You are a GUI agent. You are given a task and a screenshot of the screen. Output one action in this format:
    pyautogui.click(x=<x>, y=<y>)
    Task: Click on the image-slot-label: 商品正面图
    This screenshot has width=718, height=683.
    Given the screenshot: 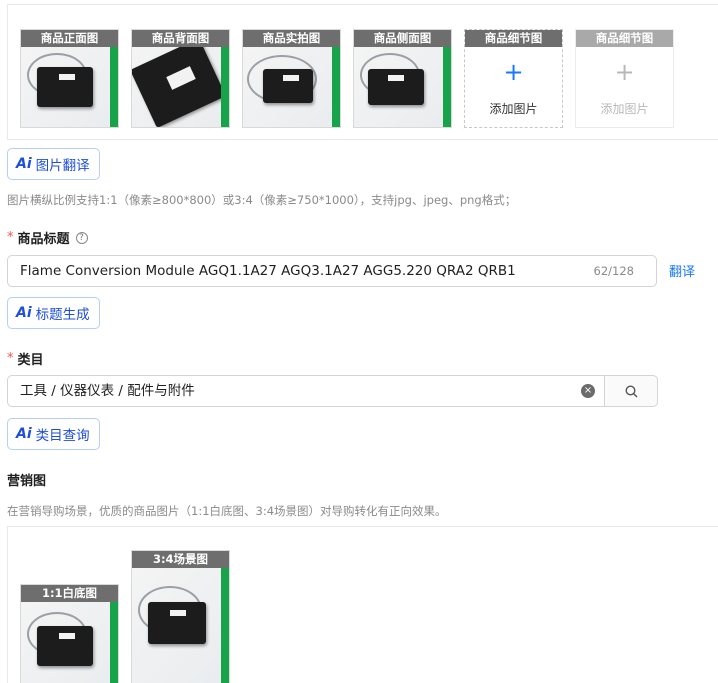 What is the action you would take?
    pyautogui.click(x=69, y=38)
    